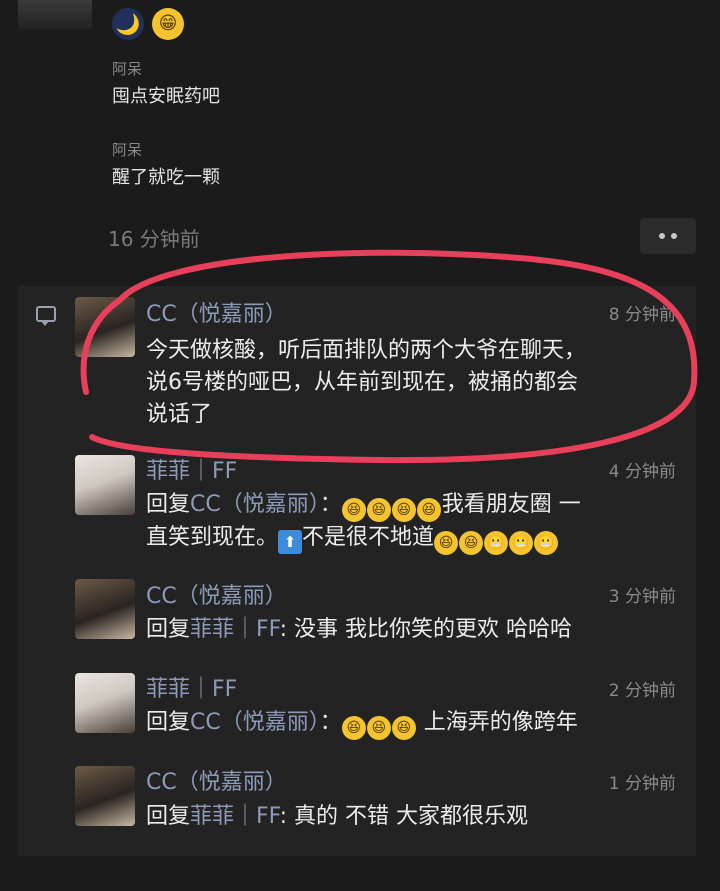 This screenshot has width=720, height=891. I want to click on comment-text: 回复菲菲｜FF: 没事 我比你笑的更欢 哈哈哈, so click(416, 630).